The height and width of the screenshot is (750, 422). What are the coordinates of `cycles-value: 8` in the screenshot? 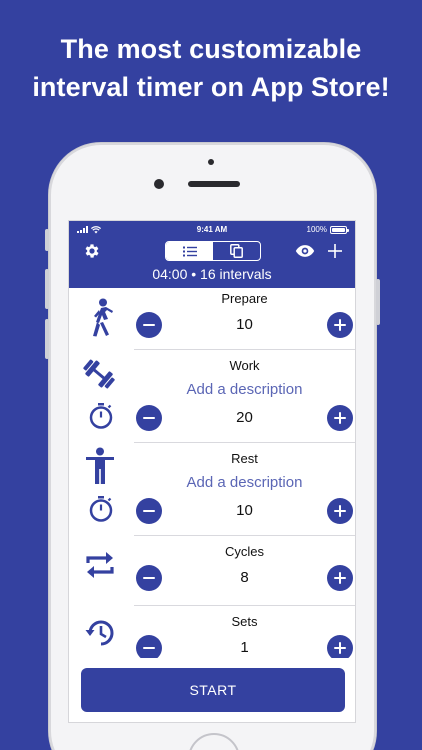 It's located at (244, 577).